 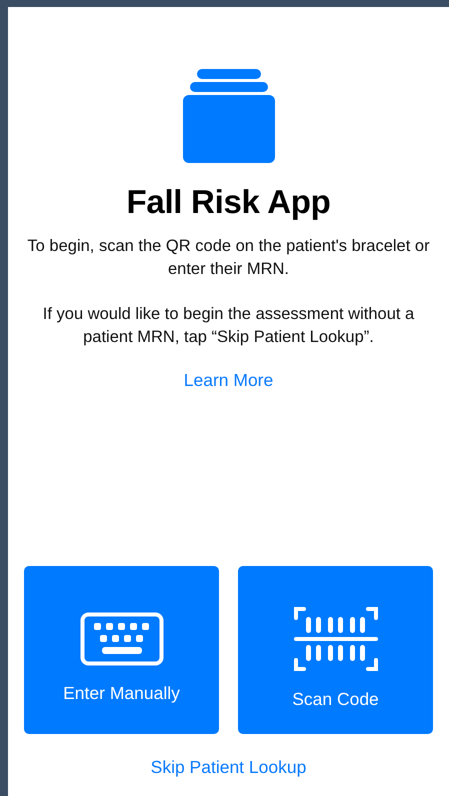 I want to click on scan-code-button: Scan Code, so click(x=335, y=650).